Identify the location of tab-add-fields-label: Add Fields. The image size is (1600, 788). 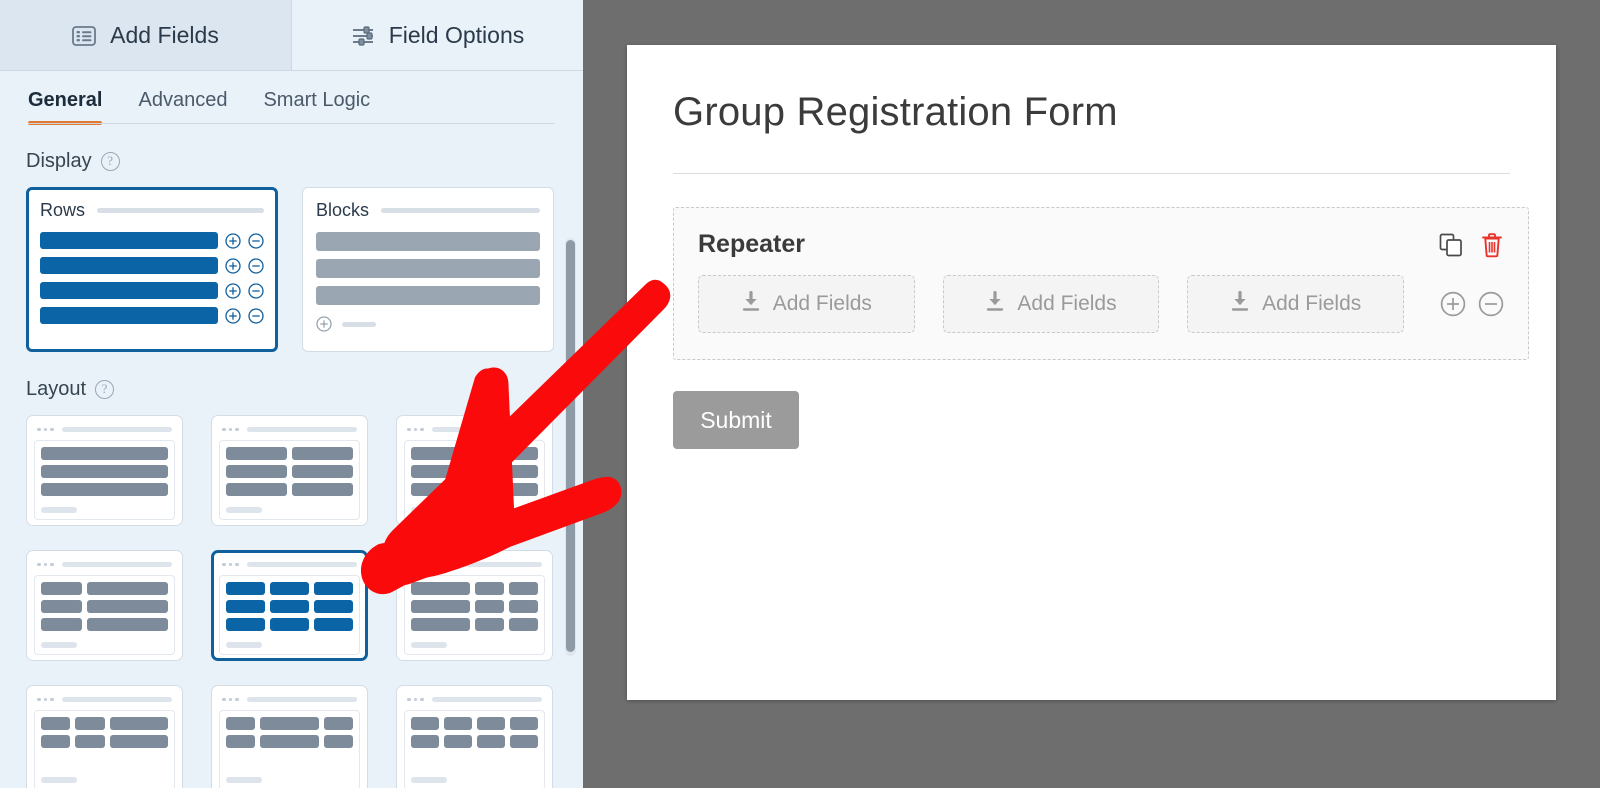
(164, 34).